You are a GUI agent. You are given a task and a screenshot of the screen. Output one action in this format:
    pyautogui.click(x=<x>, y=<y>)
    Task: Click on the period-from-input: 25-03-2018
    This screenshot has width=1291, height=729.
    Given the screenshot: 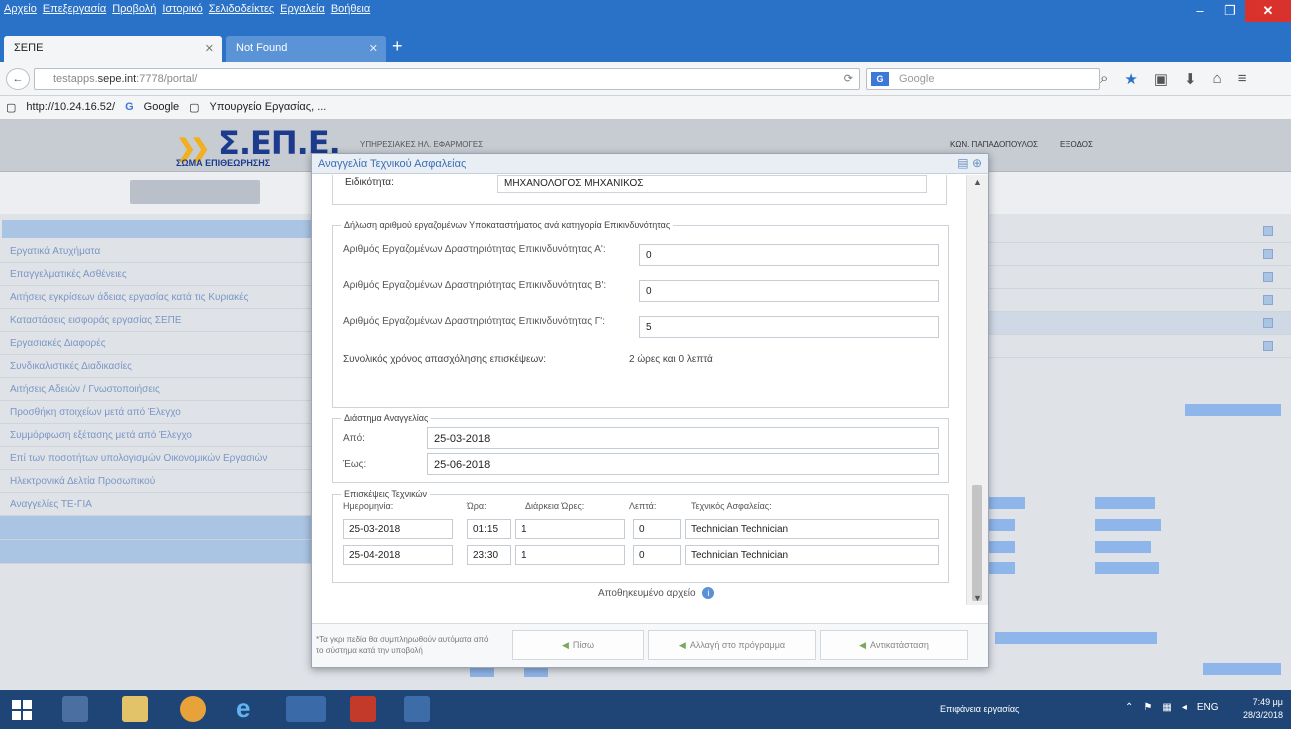 What is the action you would take?
    pyautogui.click(x=683, y=438)
    